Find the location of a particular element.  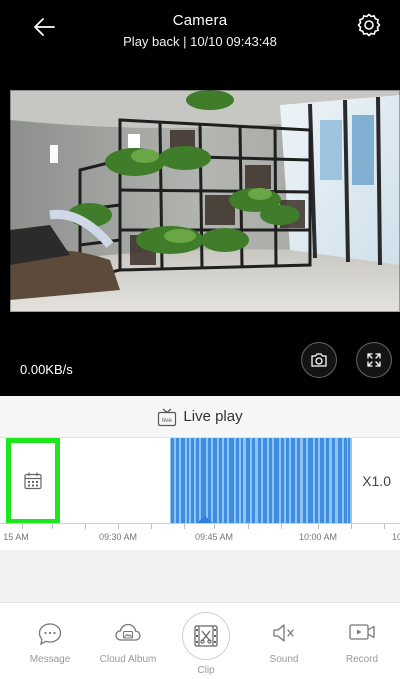

bitrate-readout: 0.00KB/s is located at coordinates (46, 369).